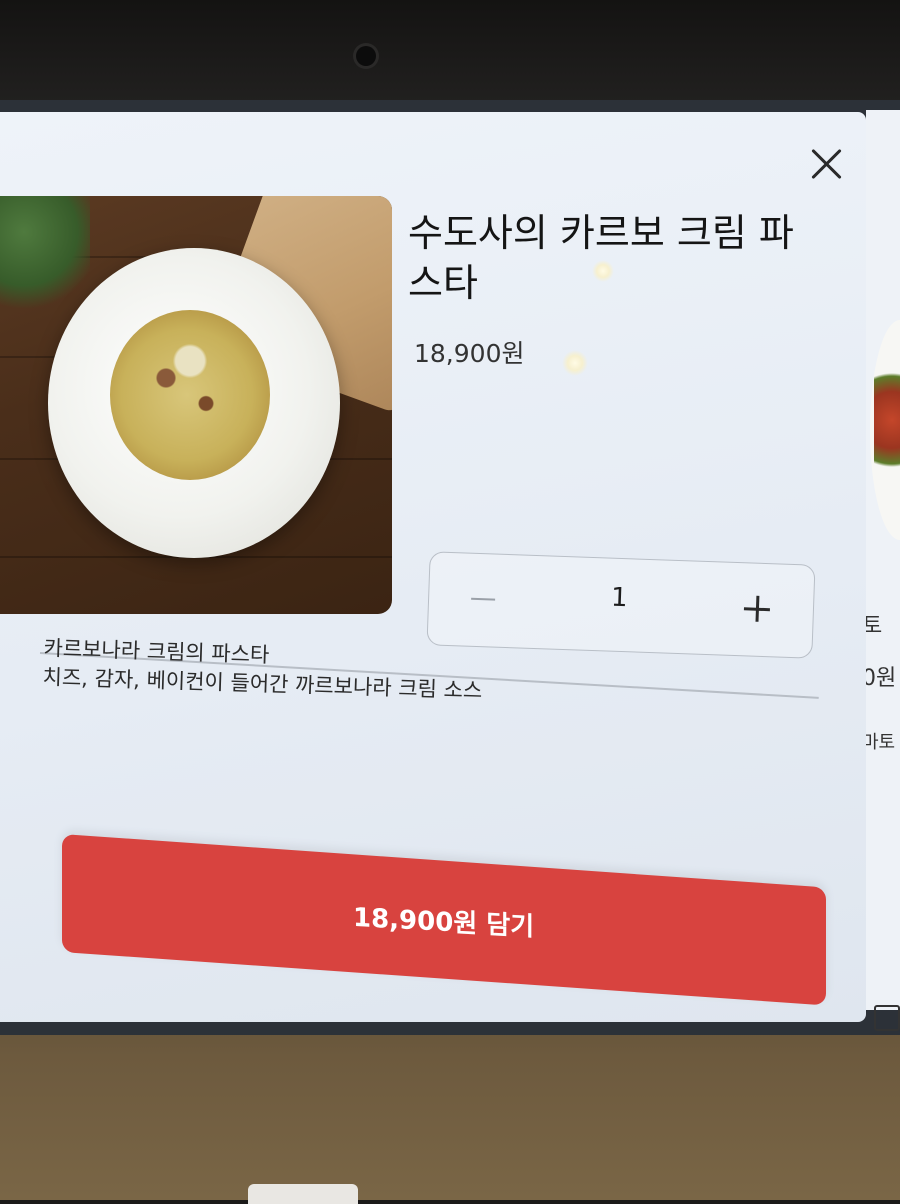  I want to click on background-item-desc: 마토, so click(879, 742).